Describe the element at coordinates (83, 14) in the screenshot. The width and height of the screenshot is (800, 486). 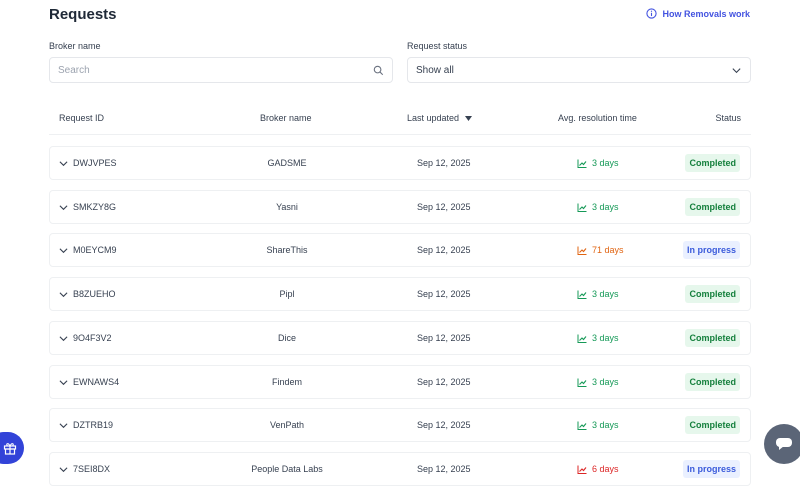
I see `page-title: Requests` at that location.